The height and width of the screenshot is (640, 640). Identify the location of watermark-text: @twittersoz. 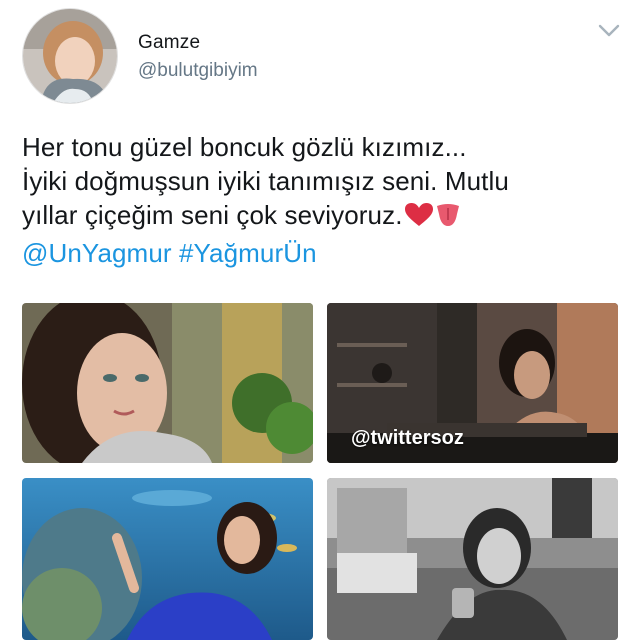
(407, 438).